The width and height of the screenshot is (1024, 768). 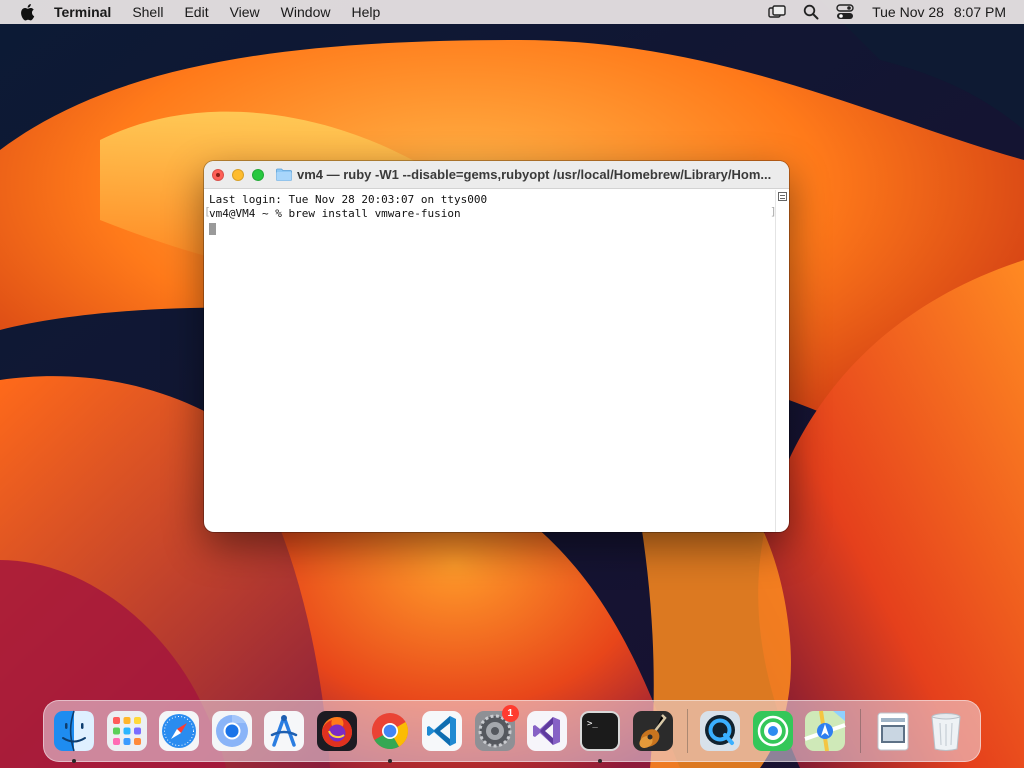 I want to click on dock-visual-studio, so click(x=547, y=731).